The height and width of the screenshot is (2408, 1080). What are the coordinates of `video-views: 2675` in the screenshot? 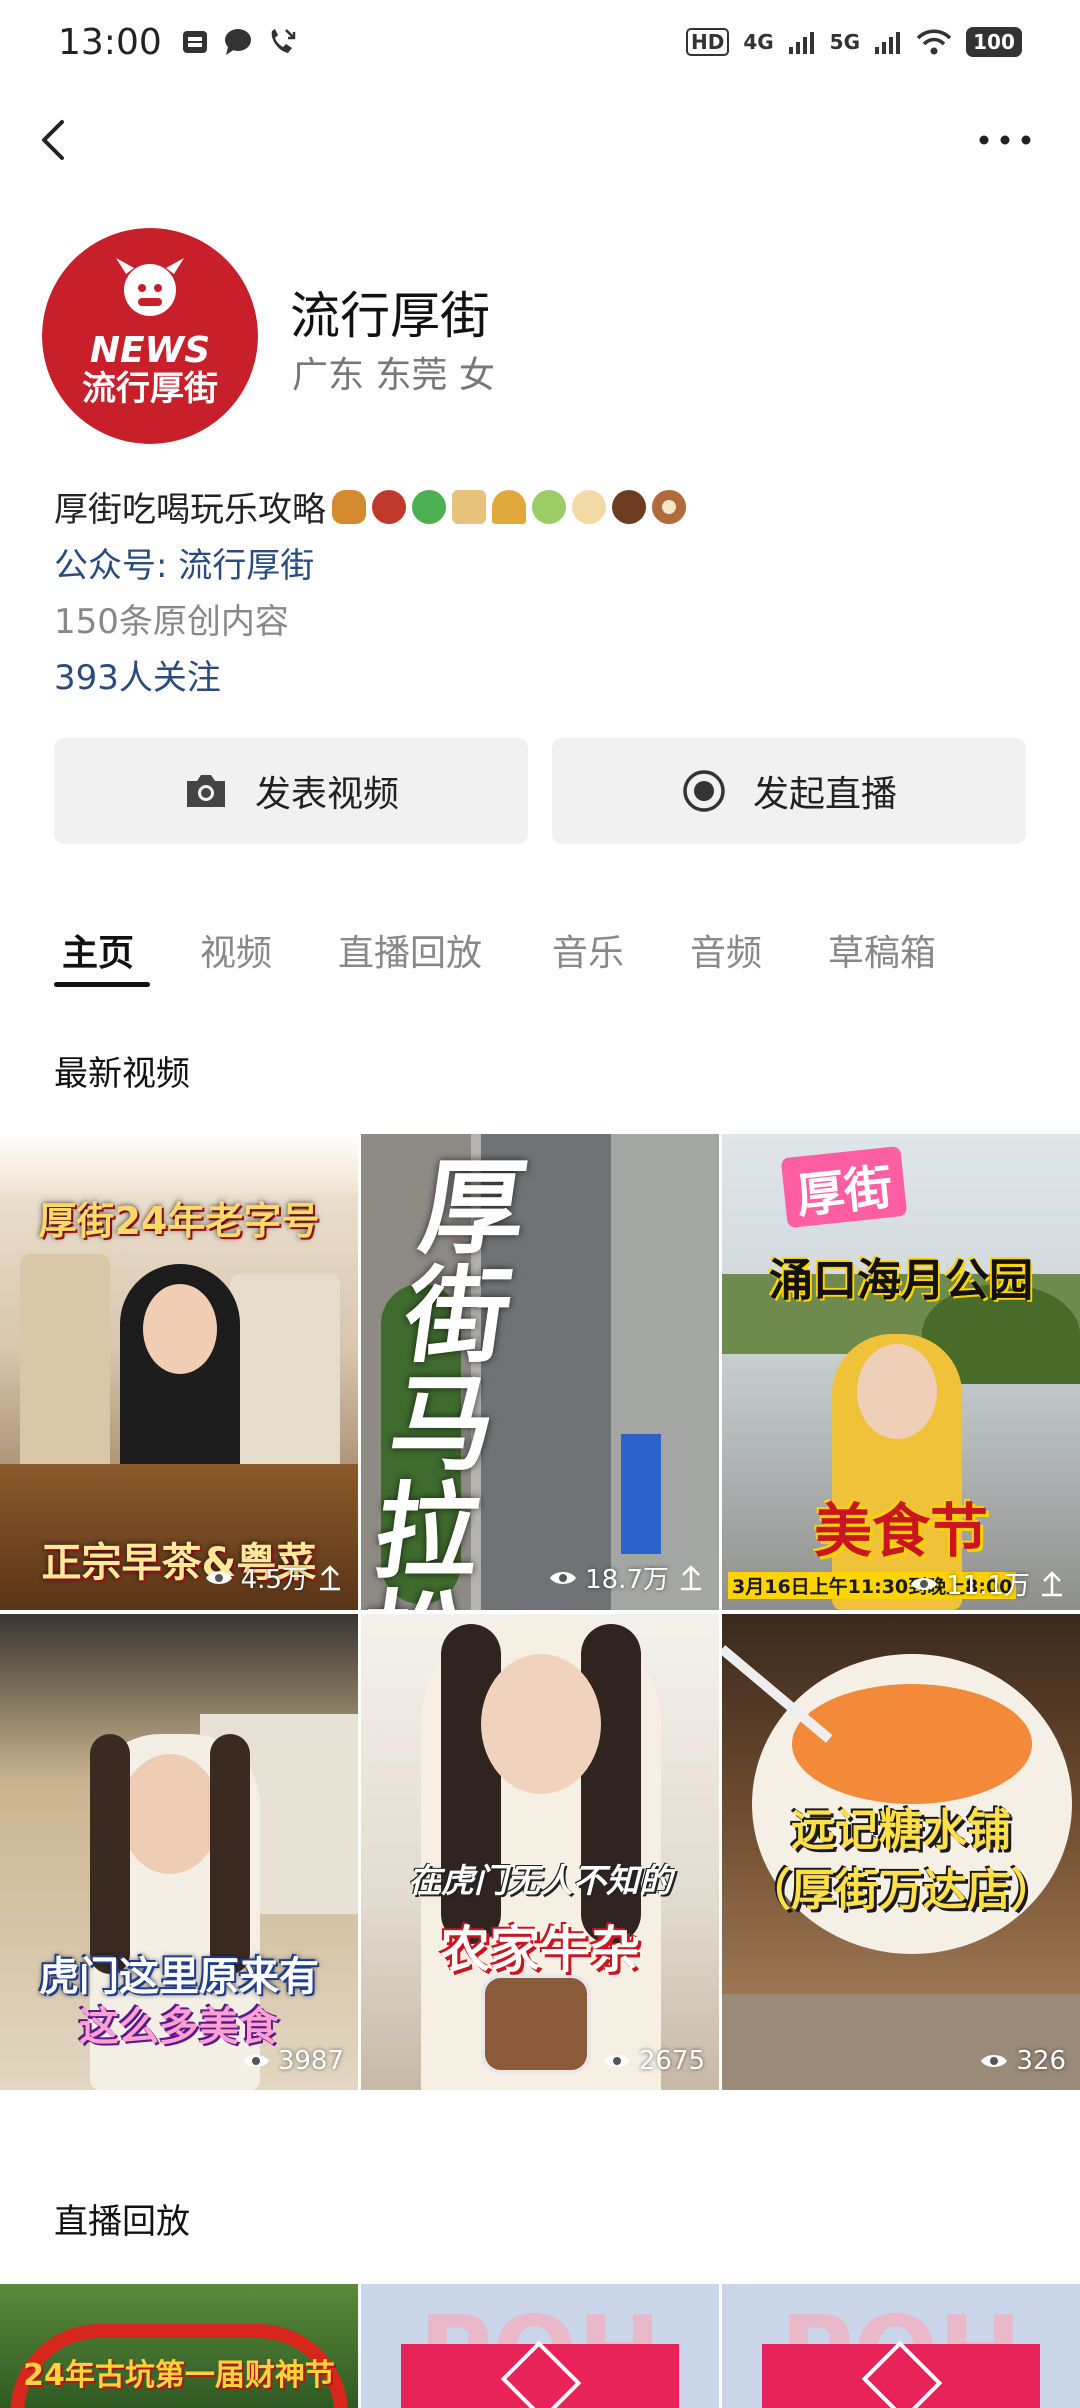 It's located at (654, 2061).